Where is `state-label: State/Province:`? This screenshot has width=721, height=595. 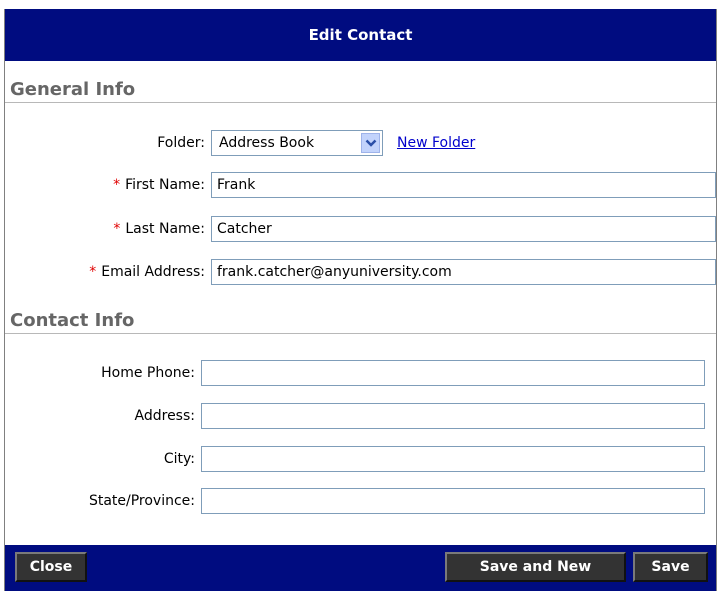
state-label: State/Province: is located at coordinates (141, 501).